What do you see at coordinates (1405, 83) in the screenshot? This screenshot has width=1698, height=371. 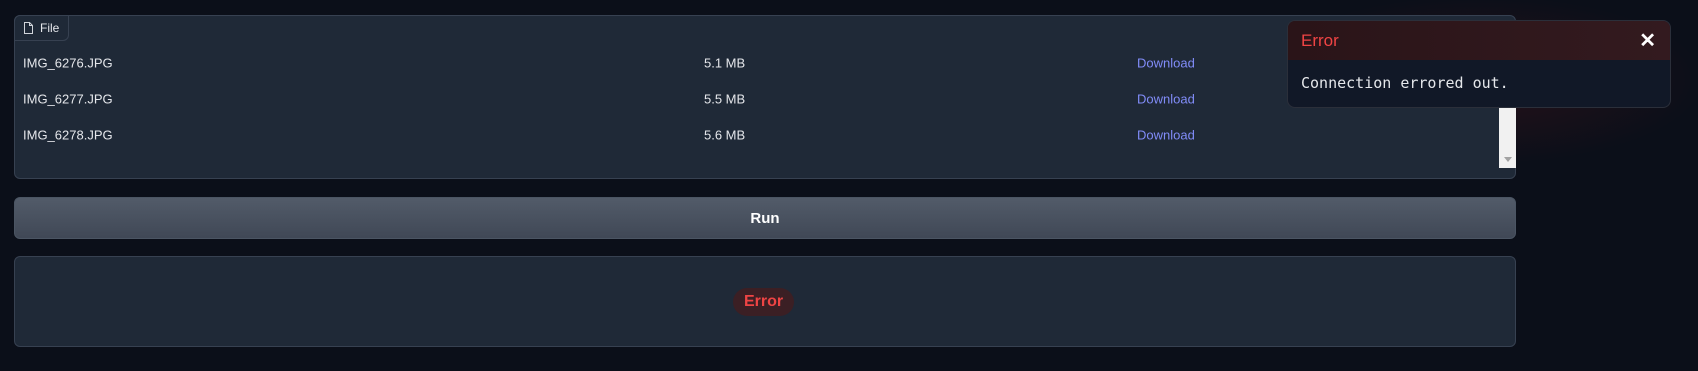 I see `toast-message: Connection errored out.` at bounding box center [1405, 83].